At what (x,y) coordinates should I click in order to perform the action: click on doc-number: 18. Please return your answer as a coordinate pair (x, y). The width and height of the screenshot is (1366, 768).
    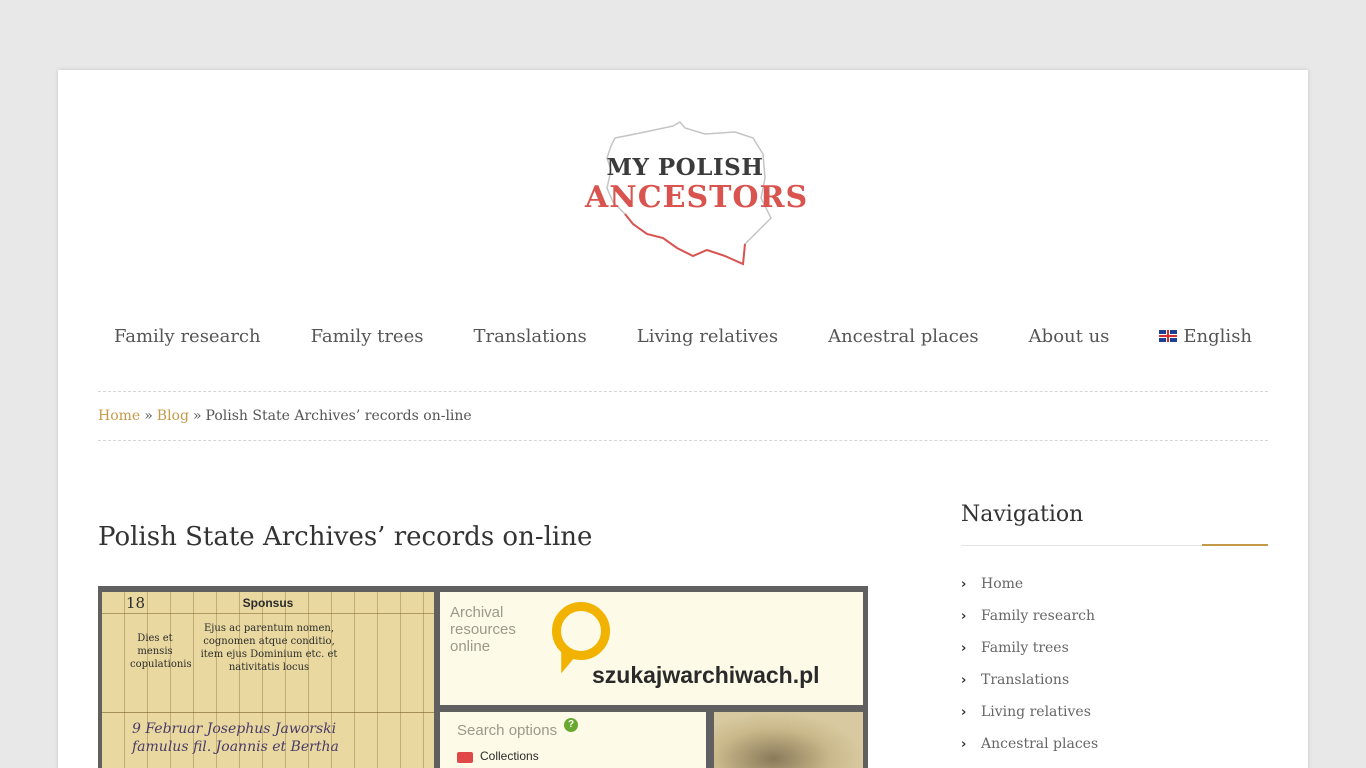
    Looking at the image, I should click on (136, 603).